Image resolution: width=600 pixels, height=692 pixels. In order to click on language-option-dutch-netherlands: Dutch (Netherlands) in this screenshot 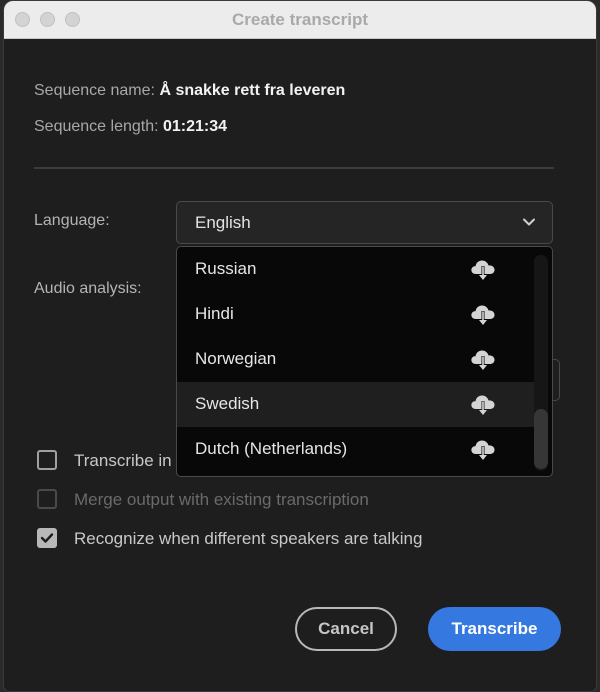, I will do `click(356, 449)`.